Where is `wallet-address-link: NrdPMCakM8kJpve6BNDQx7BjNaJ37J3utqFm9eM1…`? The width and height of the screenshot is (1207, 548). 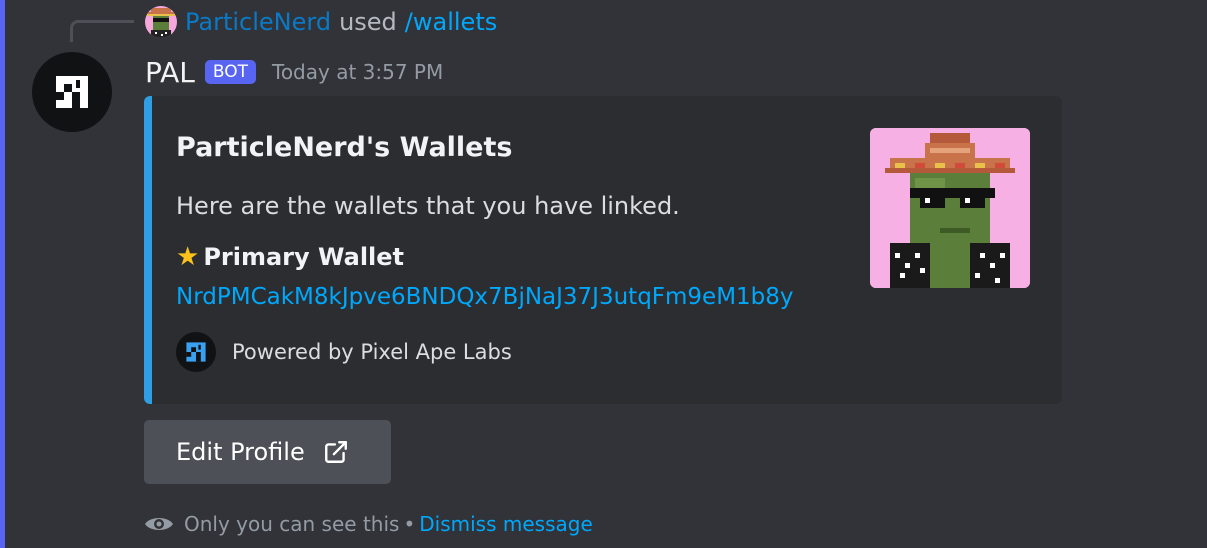
wallet-address-link: NrdPMCakM8kJpve6BNDQx7BjNaJ37J3utqFm9eM1… is located at coordinates (485, 297).